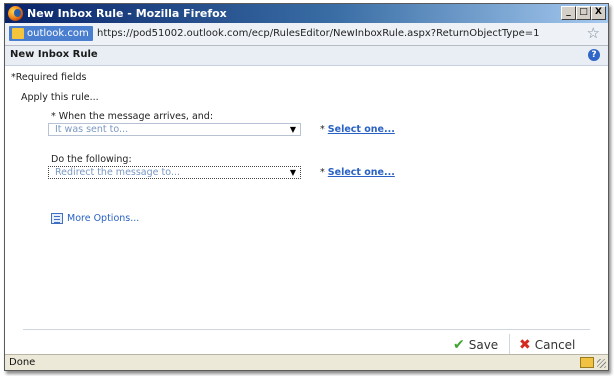 Image resolution: width=614 pixels, height=376 pixels. Describe the element at coordinates (91, 159) in the screenshot. I see `action-label: Do the following:` at that location.